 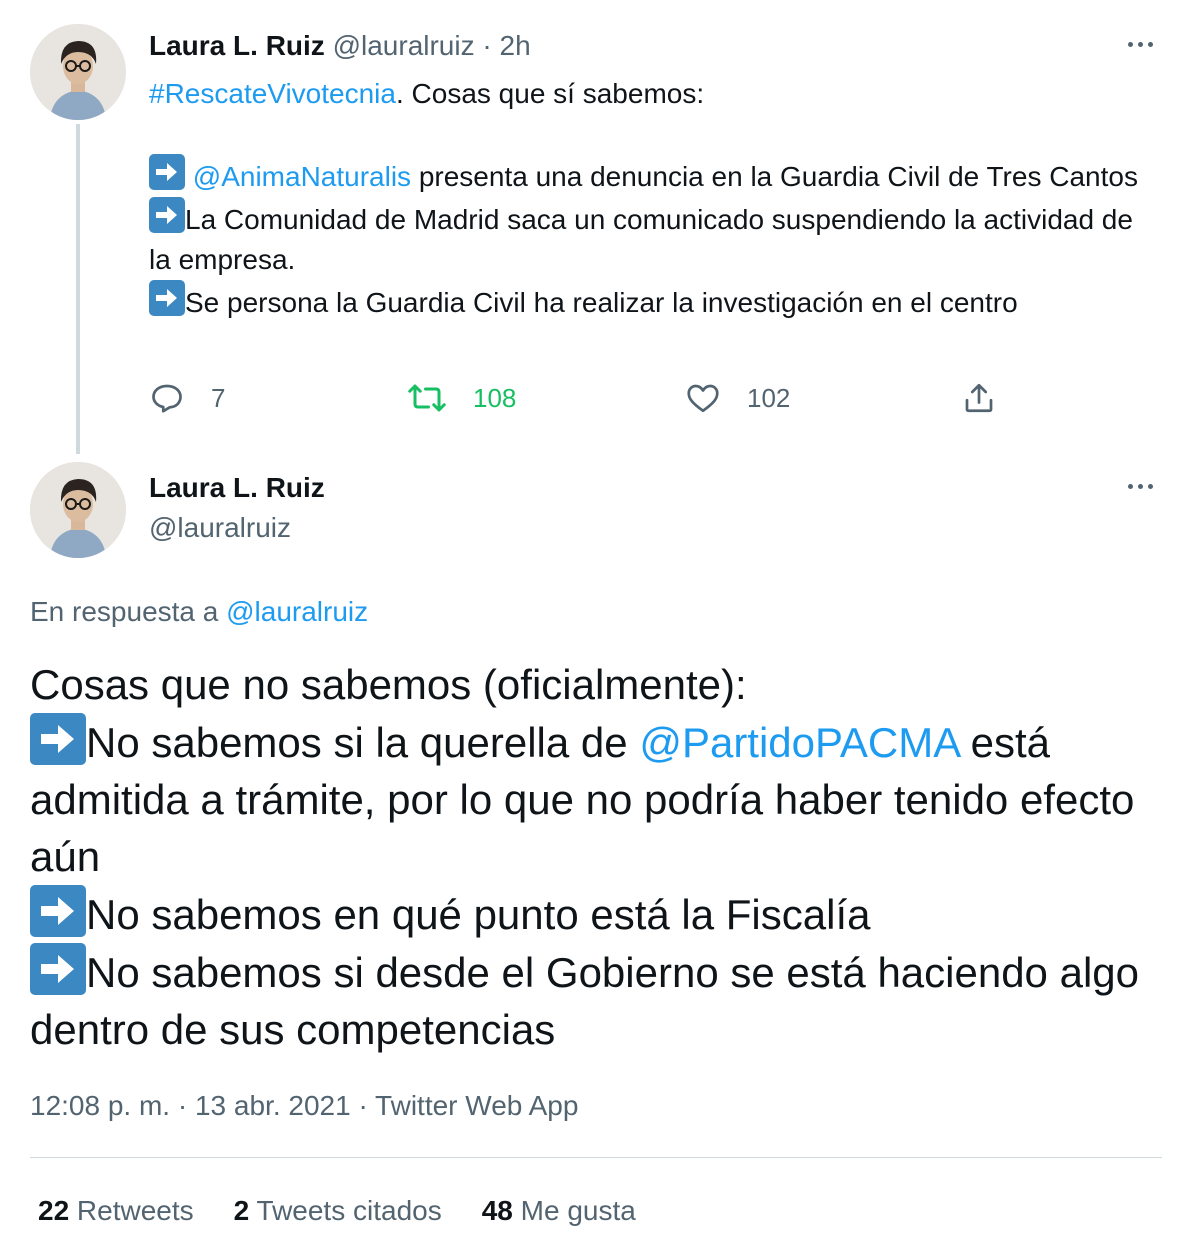 I want to click on reply-context: En respuesta a @lauralruiz, so click(x=199, y=612).